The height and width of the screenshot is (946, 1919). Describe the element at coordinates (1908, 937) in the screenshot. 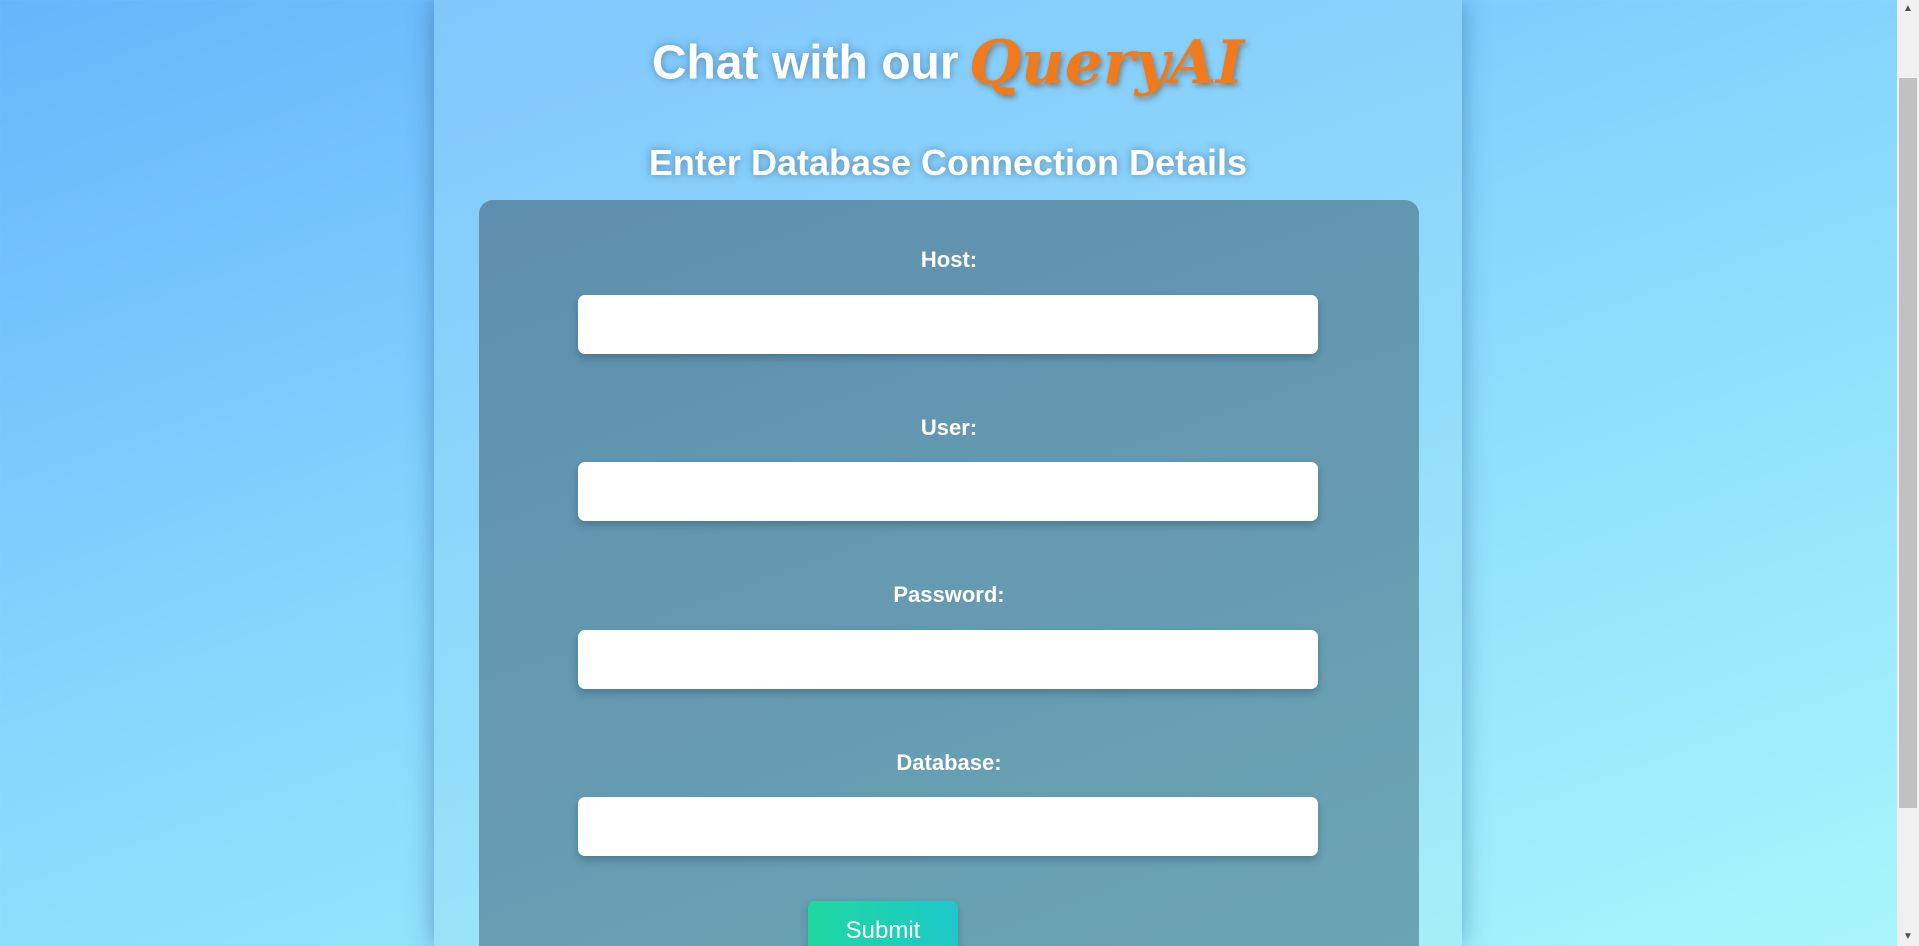

I see `down-arrow-icon: ▼` at that location.